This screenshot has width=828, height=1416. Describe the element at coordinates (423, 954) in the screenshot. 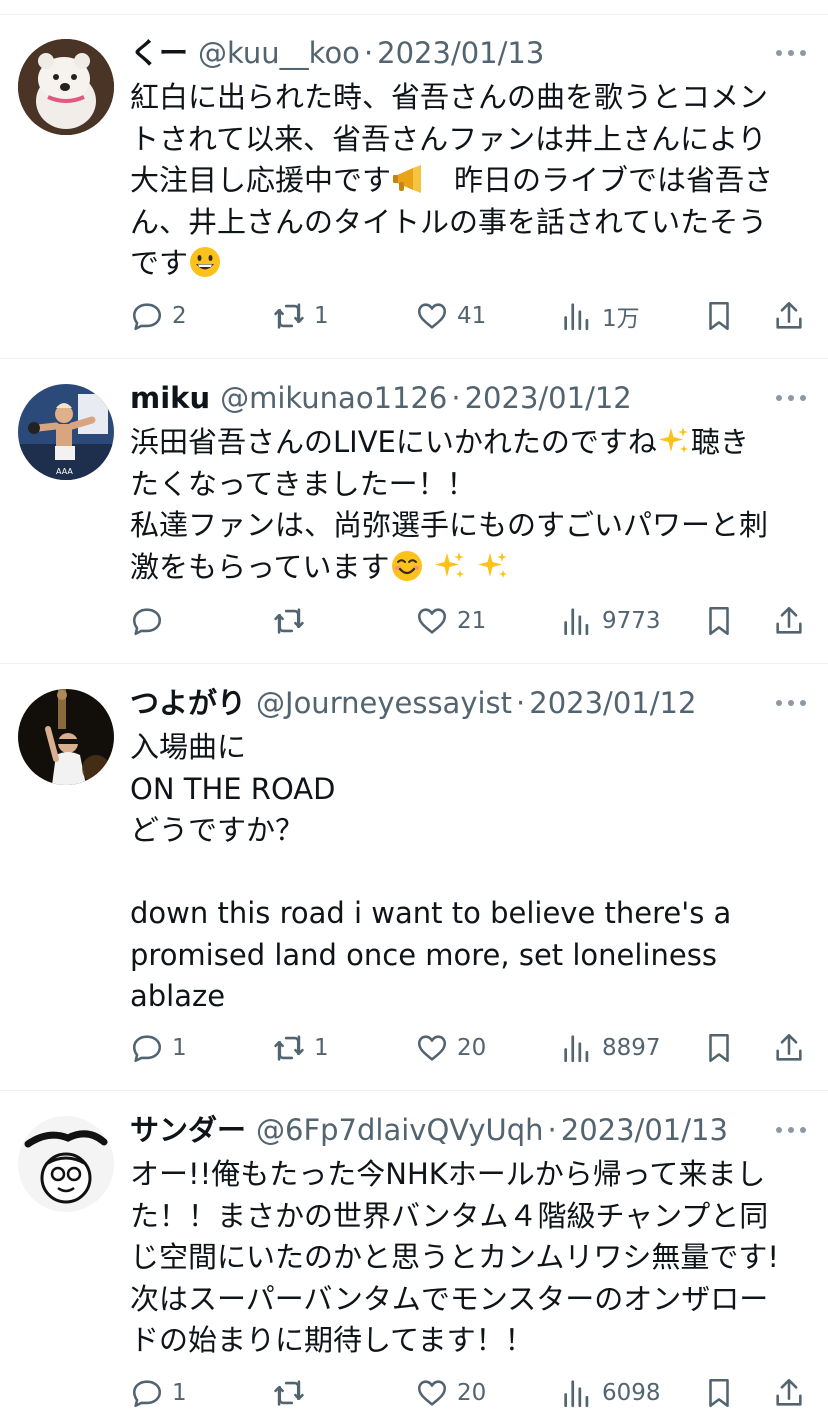

I see `text-line: promised land once more, set loneliness` at that location.